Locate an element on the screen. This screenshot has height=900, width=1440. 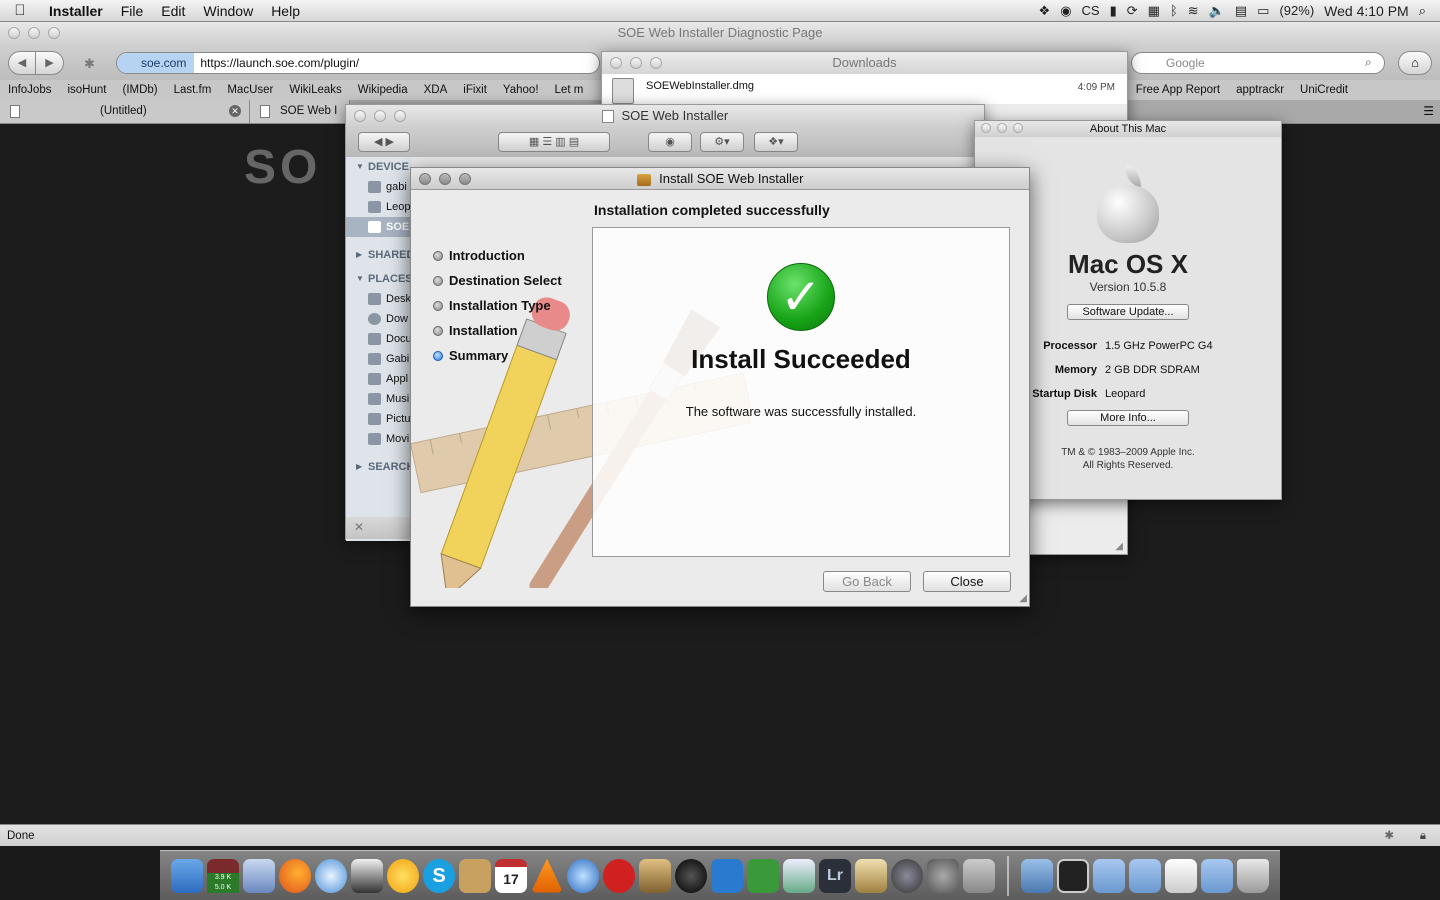
installer-dock-icon is located at coordinates (979, 875).